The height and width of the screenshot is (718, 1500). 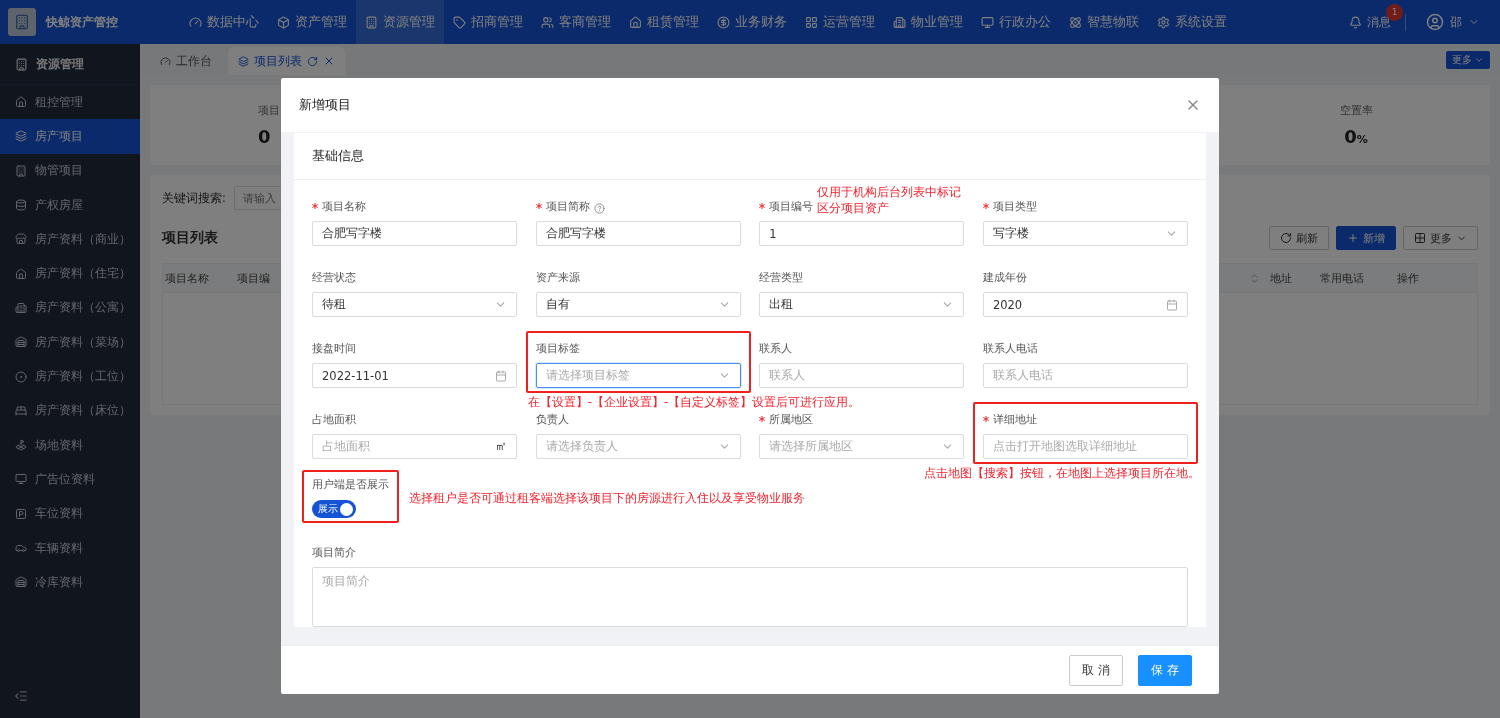 I want to click on sidebar-item: 广告位资料, so click(x=70, y=479).